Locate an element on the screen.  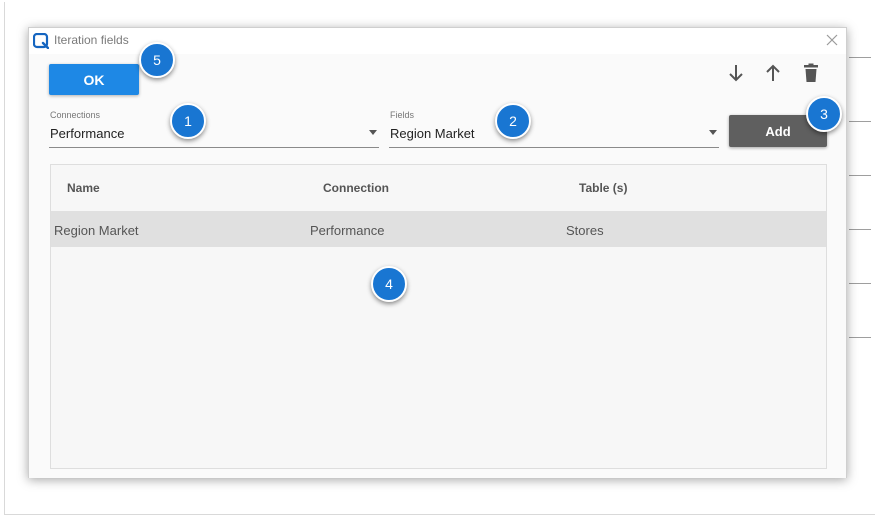
column-header-name: Name is located at coordinates (83, 188).